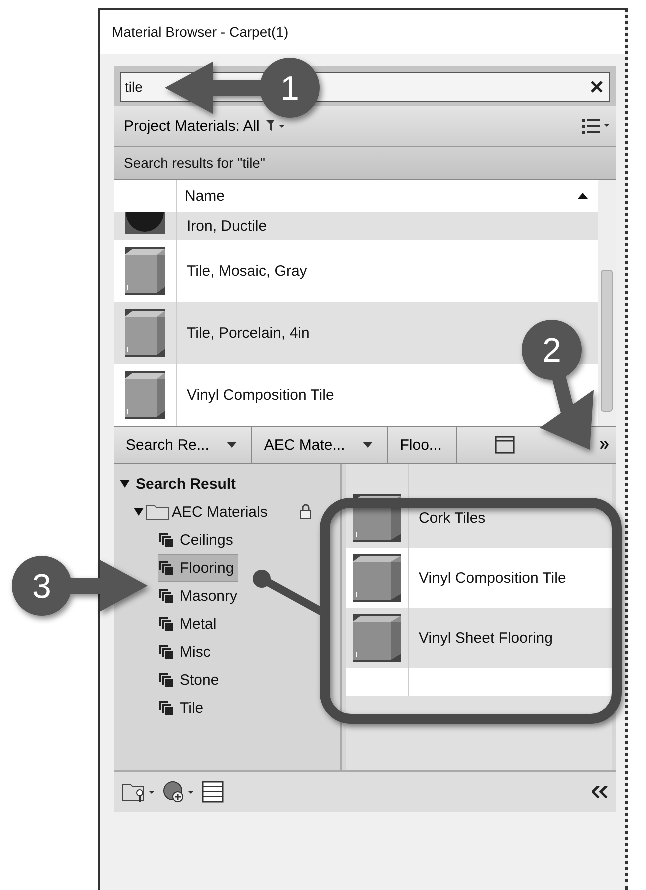  I want to click on material-name: Tile, Mosaic, Gray, so click(247, 272).